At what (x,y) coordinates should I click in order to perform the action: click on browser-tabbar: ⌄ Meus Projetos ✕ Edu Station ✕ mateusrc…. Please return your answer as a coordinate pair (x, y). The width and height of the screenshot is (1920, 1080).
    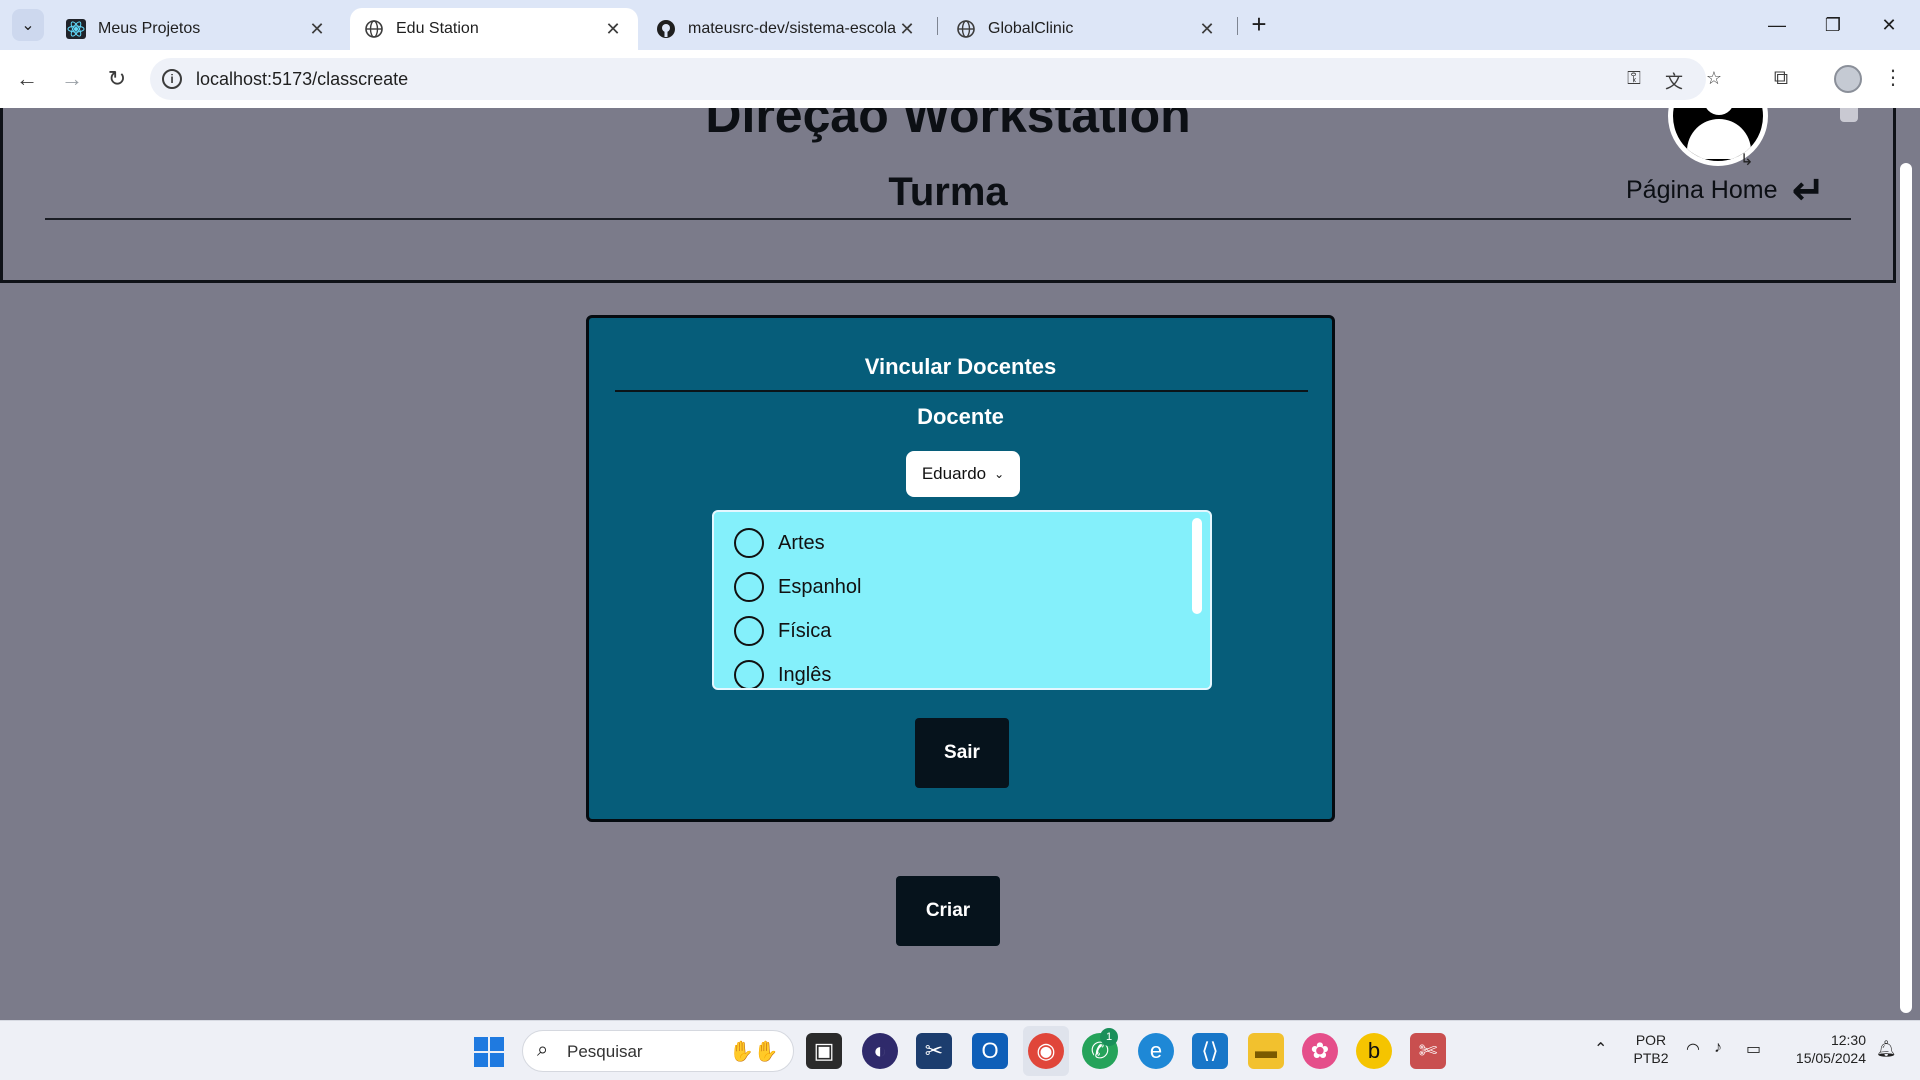
    Looking at the image, I should click on (960, 25).